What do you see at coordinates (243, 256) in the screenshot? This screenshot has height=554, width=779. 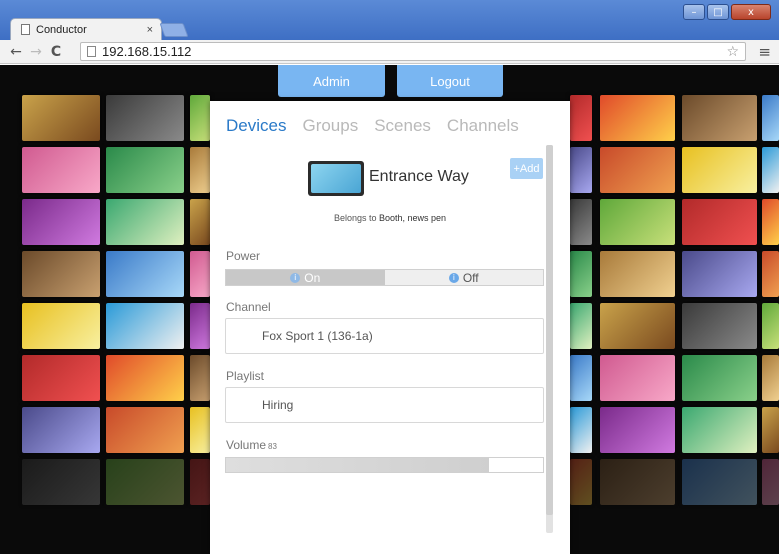 I see `power-label: Power` at bounding box center [243, 256].